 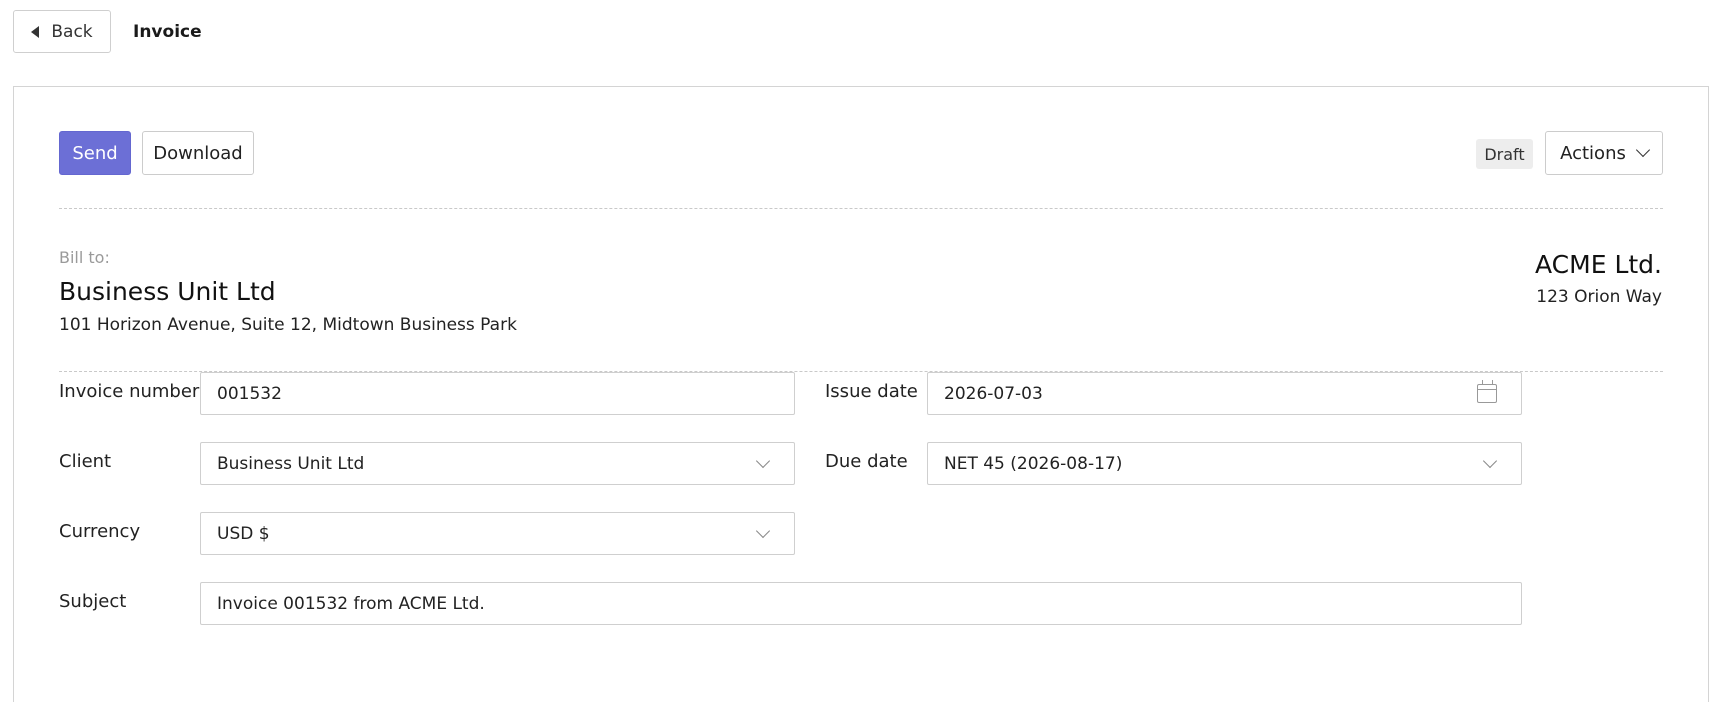 I want to click on subject-input: Invoice 001532 from ACME Ltd., so click(x=861, y=603).